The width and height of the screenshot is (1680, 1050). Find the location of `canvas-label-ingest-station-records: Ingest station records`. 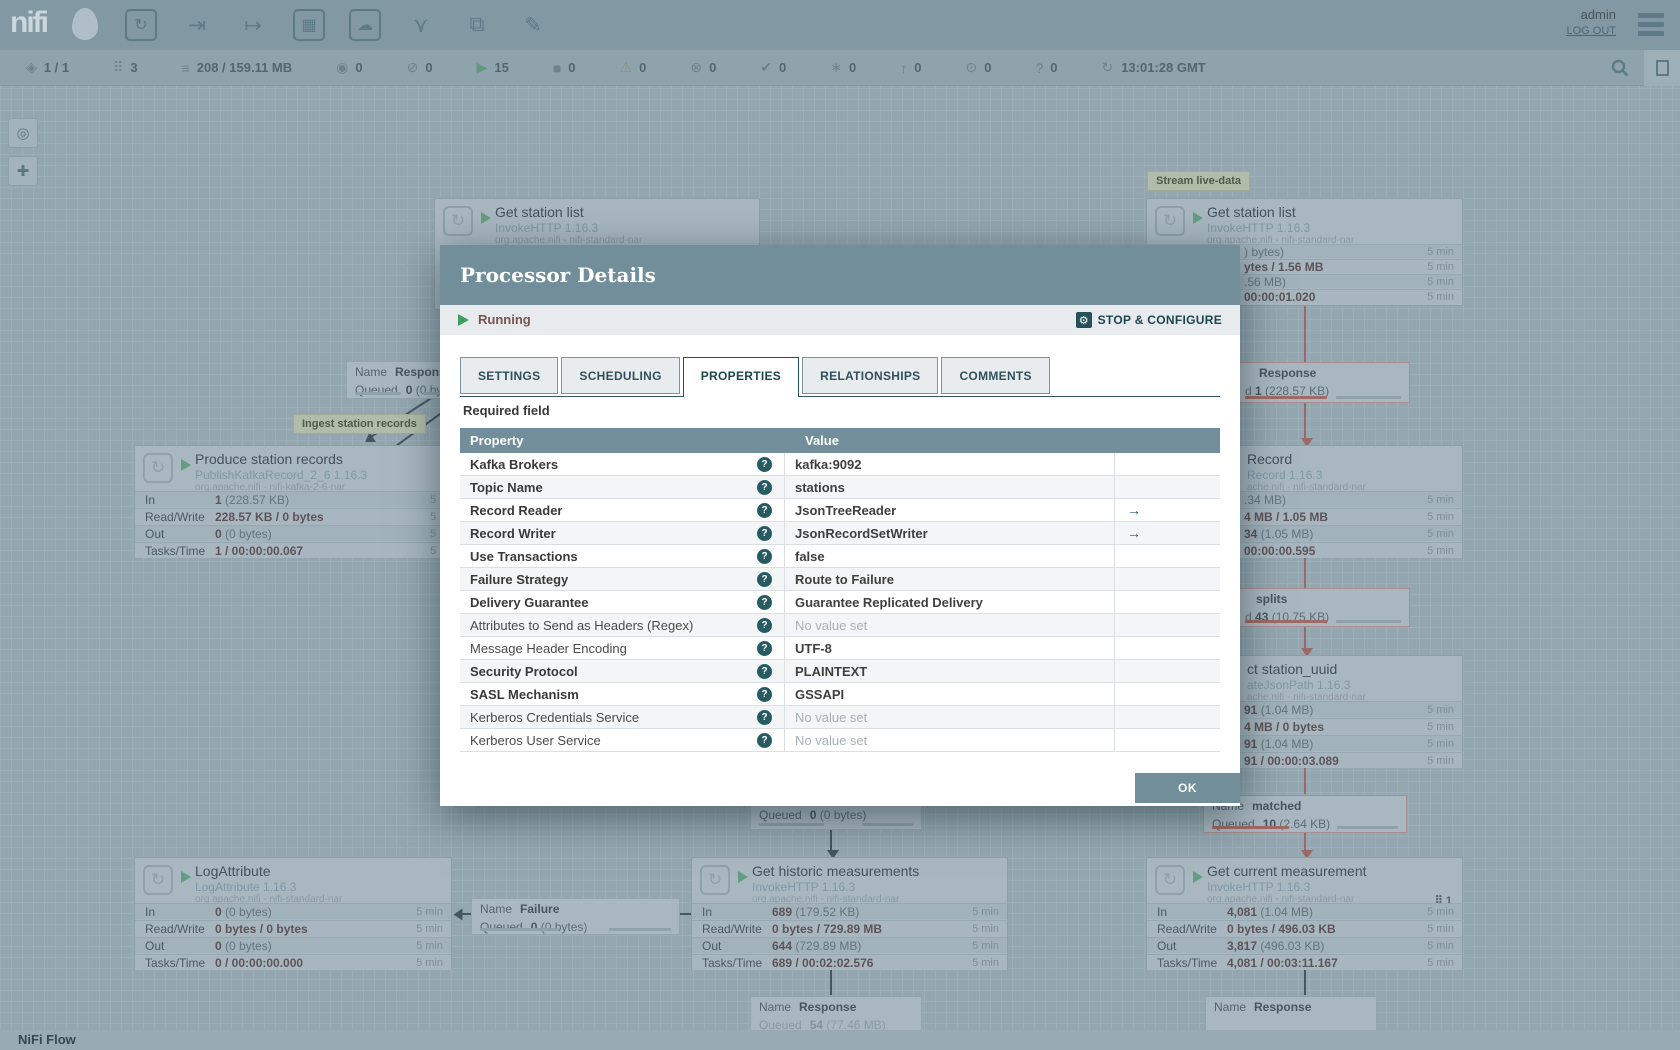

canvas-label-ingest-station-records: Ingest station records is located at coordinates (359, 424).